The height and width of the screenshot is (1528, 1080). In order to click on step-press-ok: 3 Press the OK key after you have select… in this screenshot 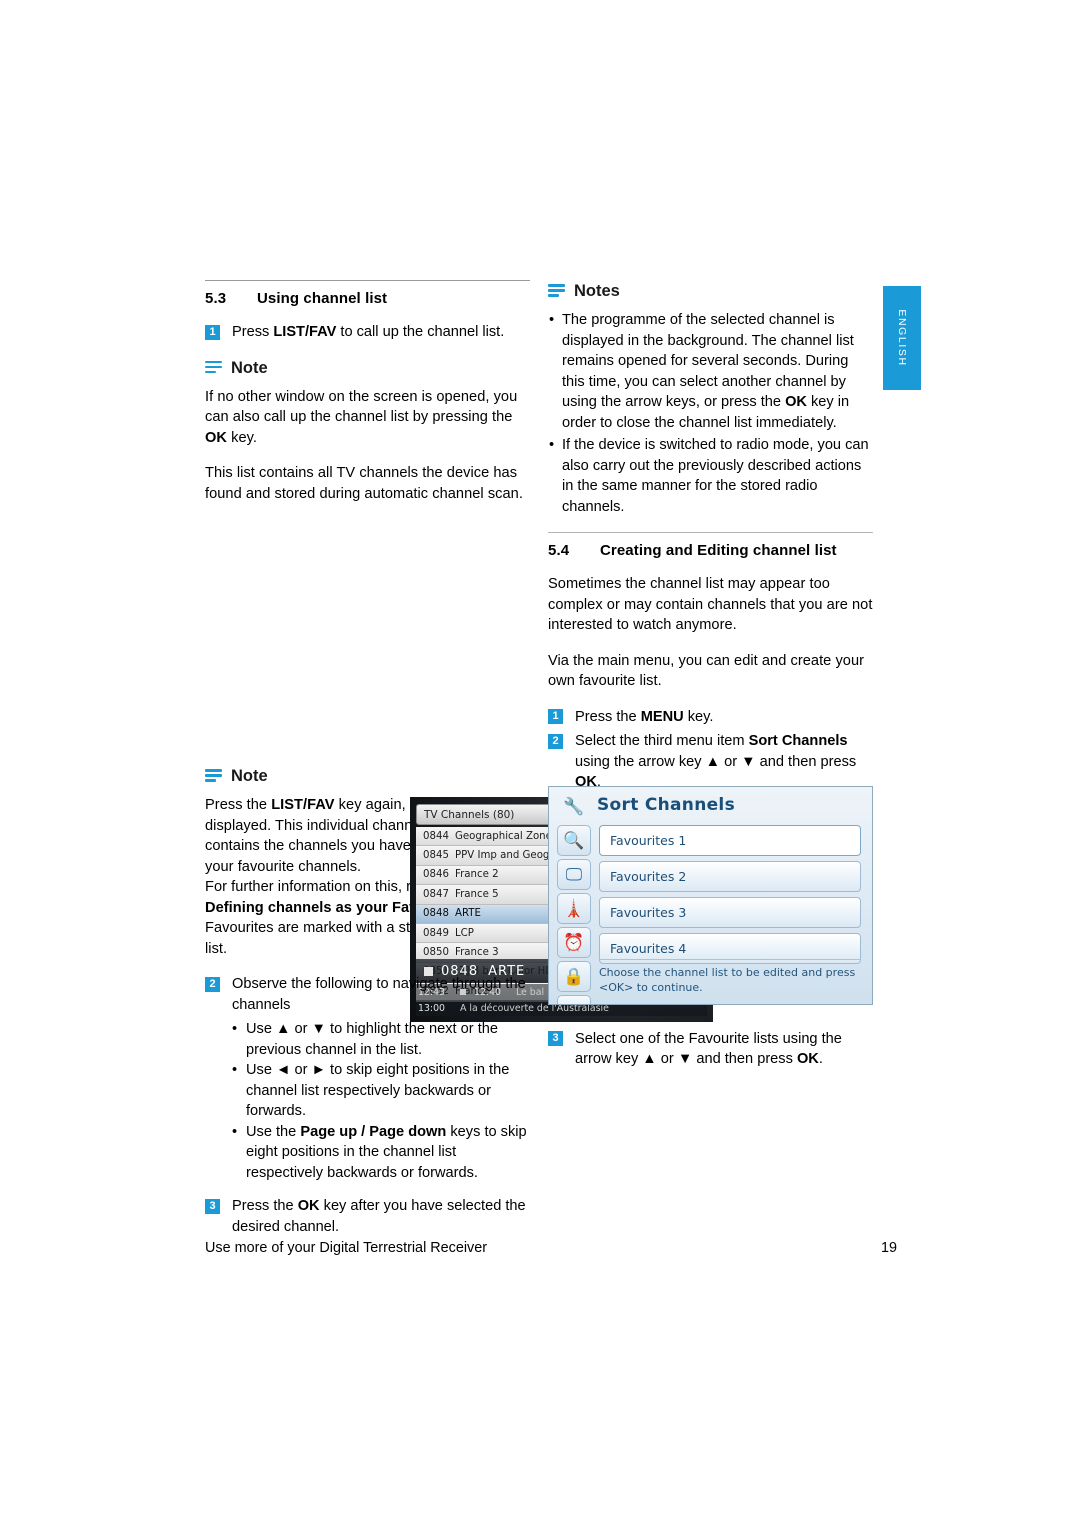, I will do `click(367, 1216)`.